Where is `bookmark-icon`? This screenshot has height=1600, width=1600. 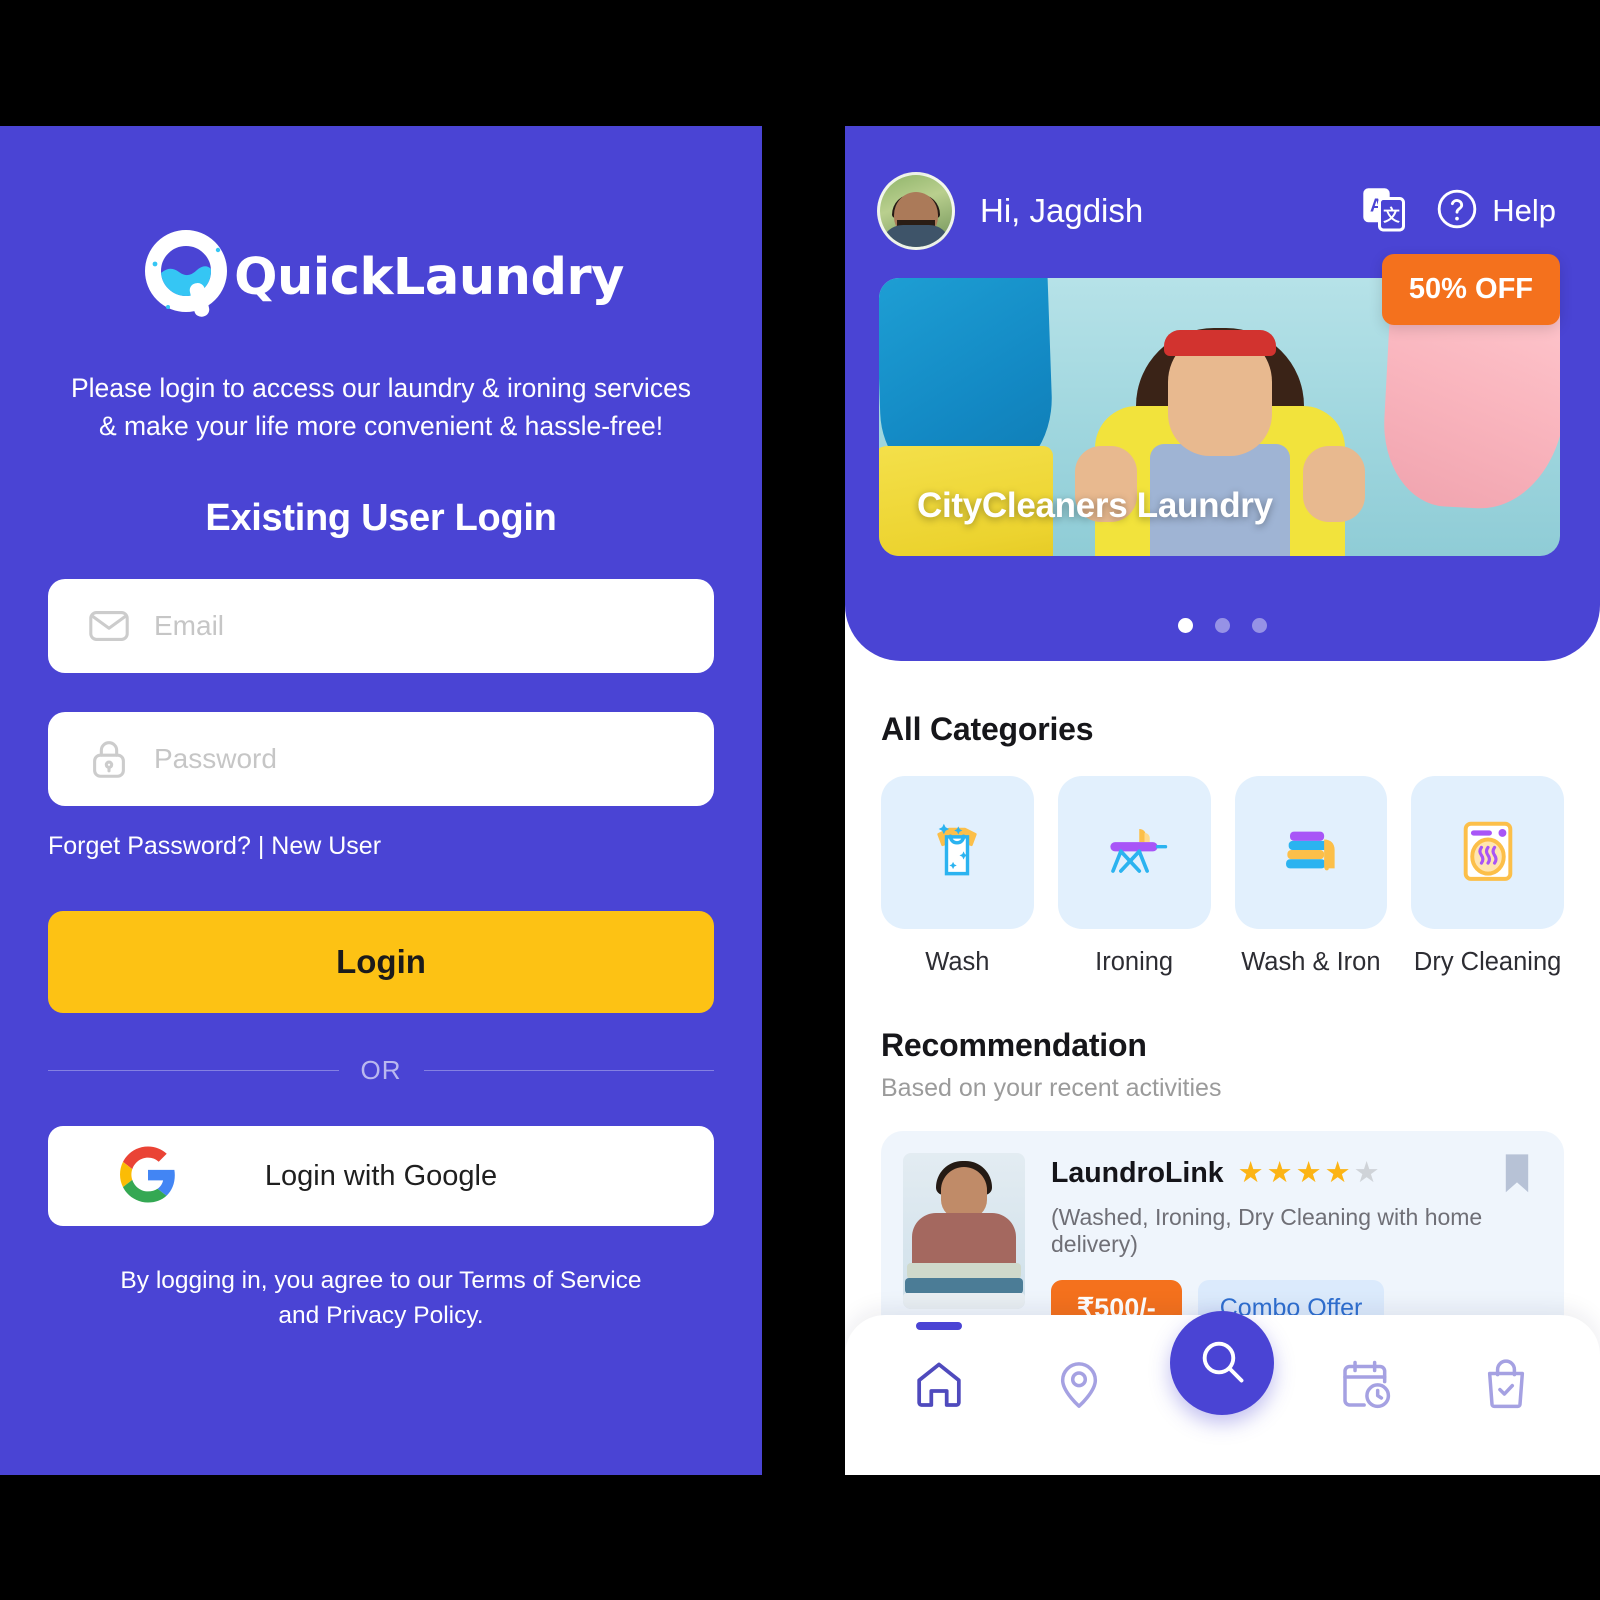 bookmark-icon is located at coordinates (1517, 1176).